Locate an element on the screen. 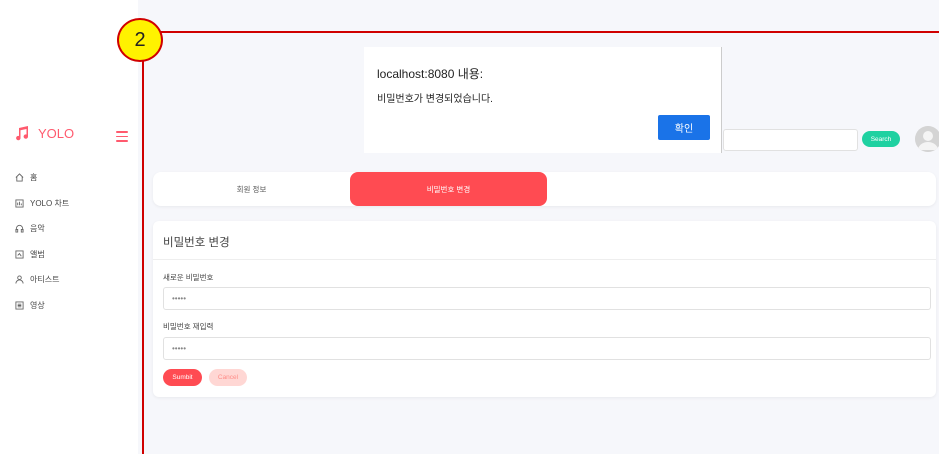 Image resolution: width=939 pixels, height=454 pixels. cancel-button: Cancel is located at coordinates (228, 377).